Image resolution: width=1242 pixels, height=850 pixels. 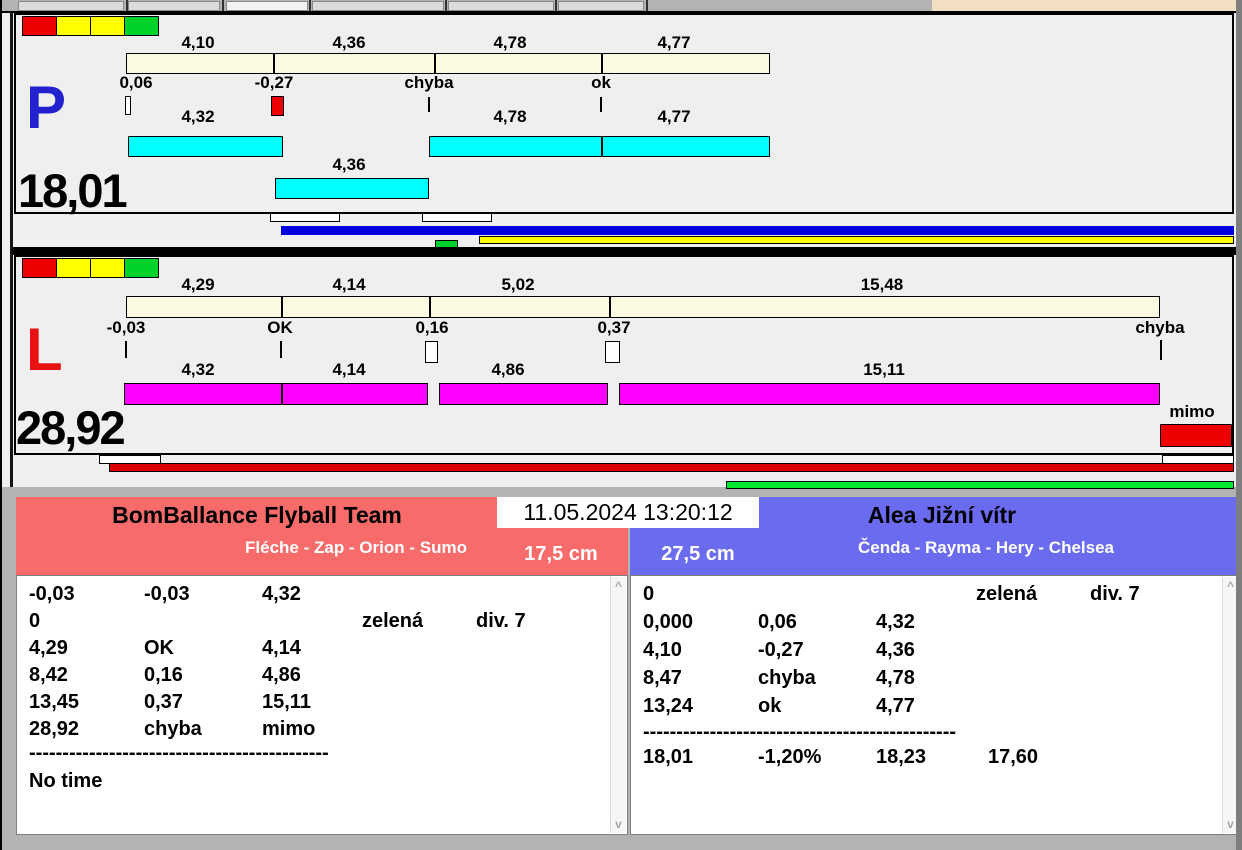 I want to click on pass-mark-label: OK, so click(x=280, y=327).